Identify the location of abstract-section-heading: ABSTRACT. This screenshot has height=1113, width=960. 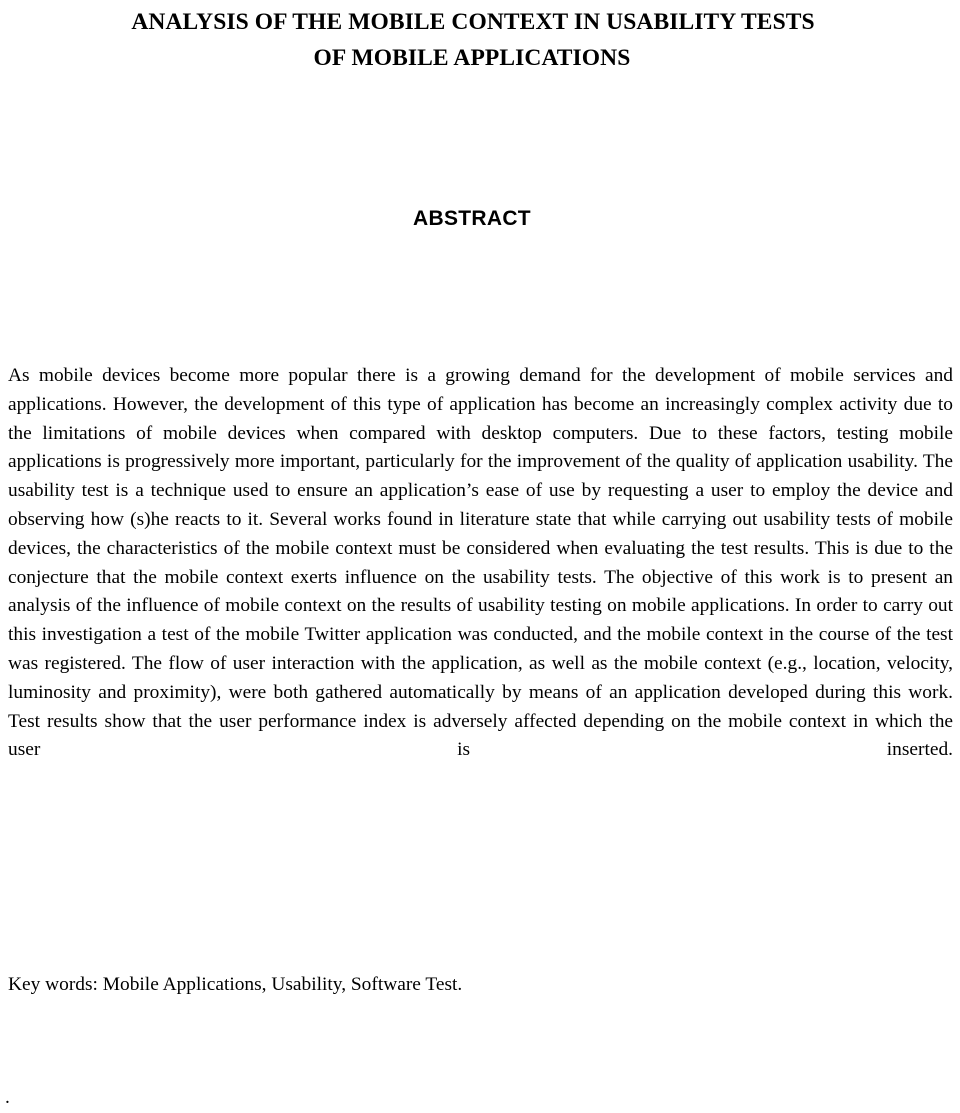
(480, 219).